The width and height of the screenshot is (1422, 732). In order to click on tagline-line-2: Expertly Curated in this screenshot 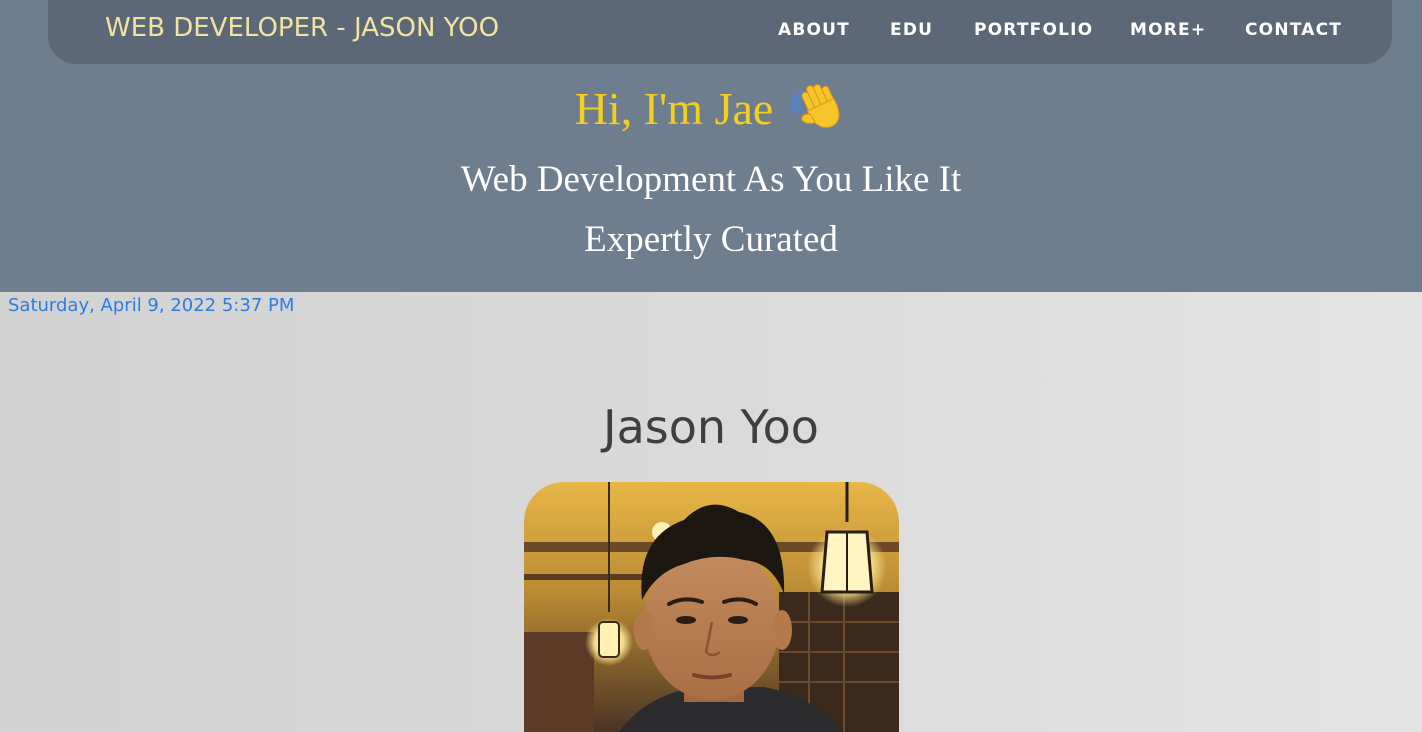, I will do `click(711, 239)`.